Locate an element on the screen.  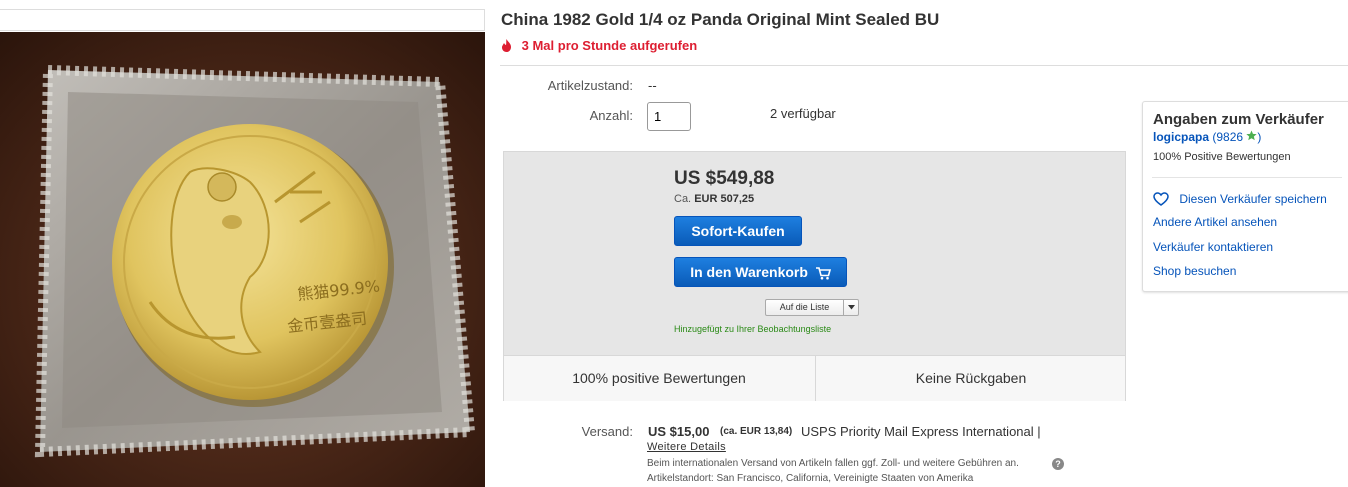
approx-value: EUR 507,25 is located at coordinates (724, 199).